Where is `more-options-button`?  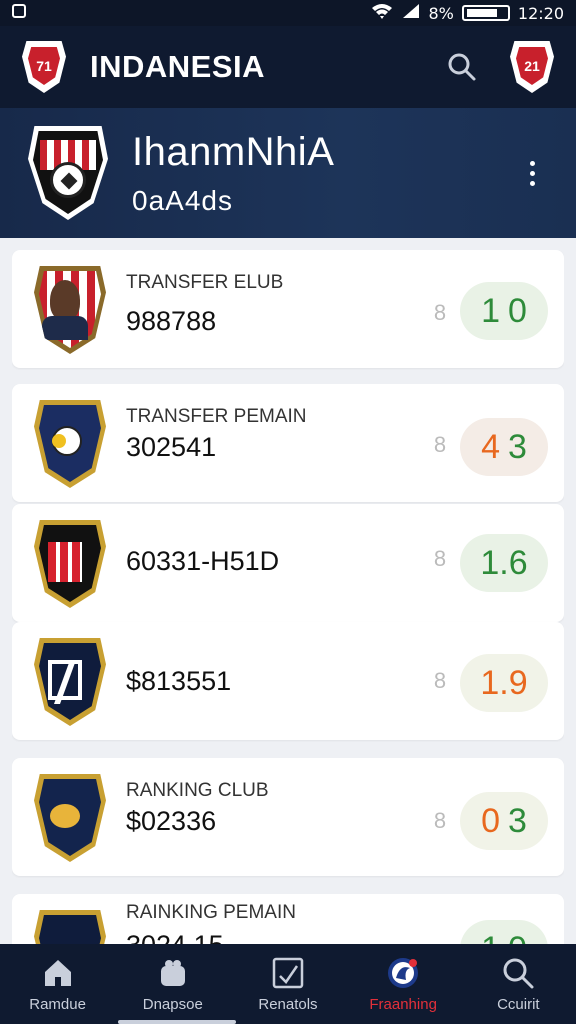 more-options-button is located at coordinates (532, 173).